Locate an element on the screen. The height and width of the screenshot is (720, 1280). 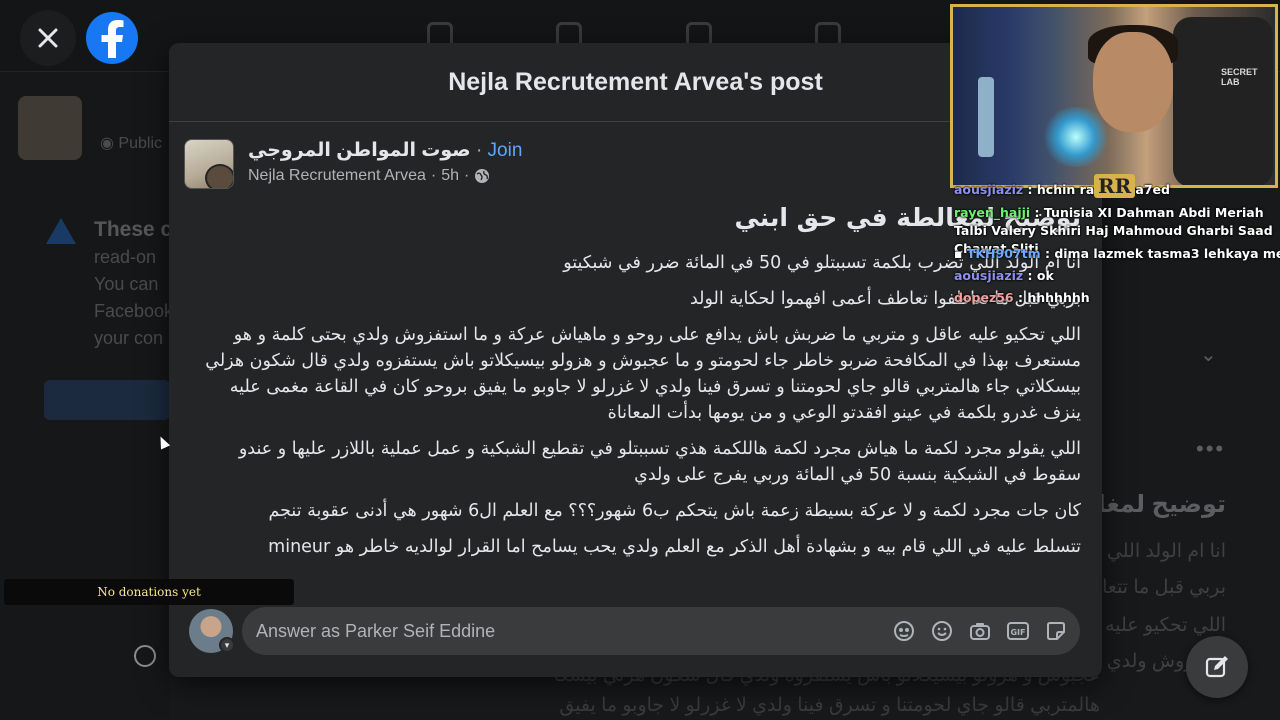
author-name-link: Nejla Recrutement Arvea is located at coordinates (337, 176).